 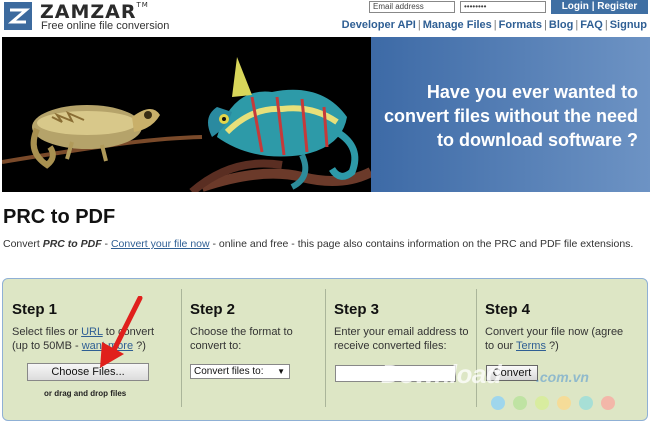 I want to click on convert-now-link: Convert your file now, so click(x=160, y=244).